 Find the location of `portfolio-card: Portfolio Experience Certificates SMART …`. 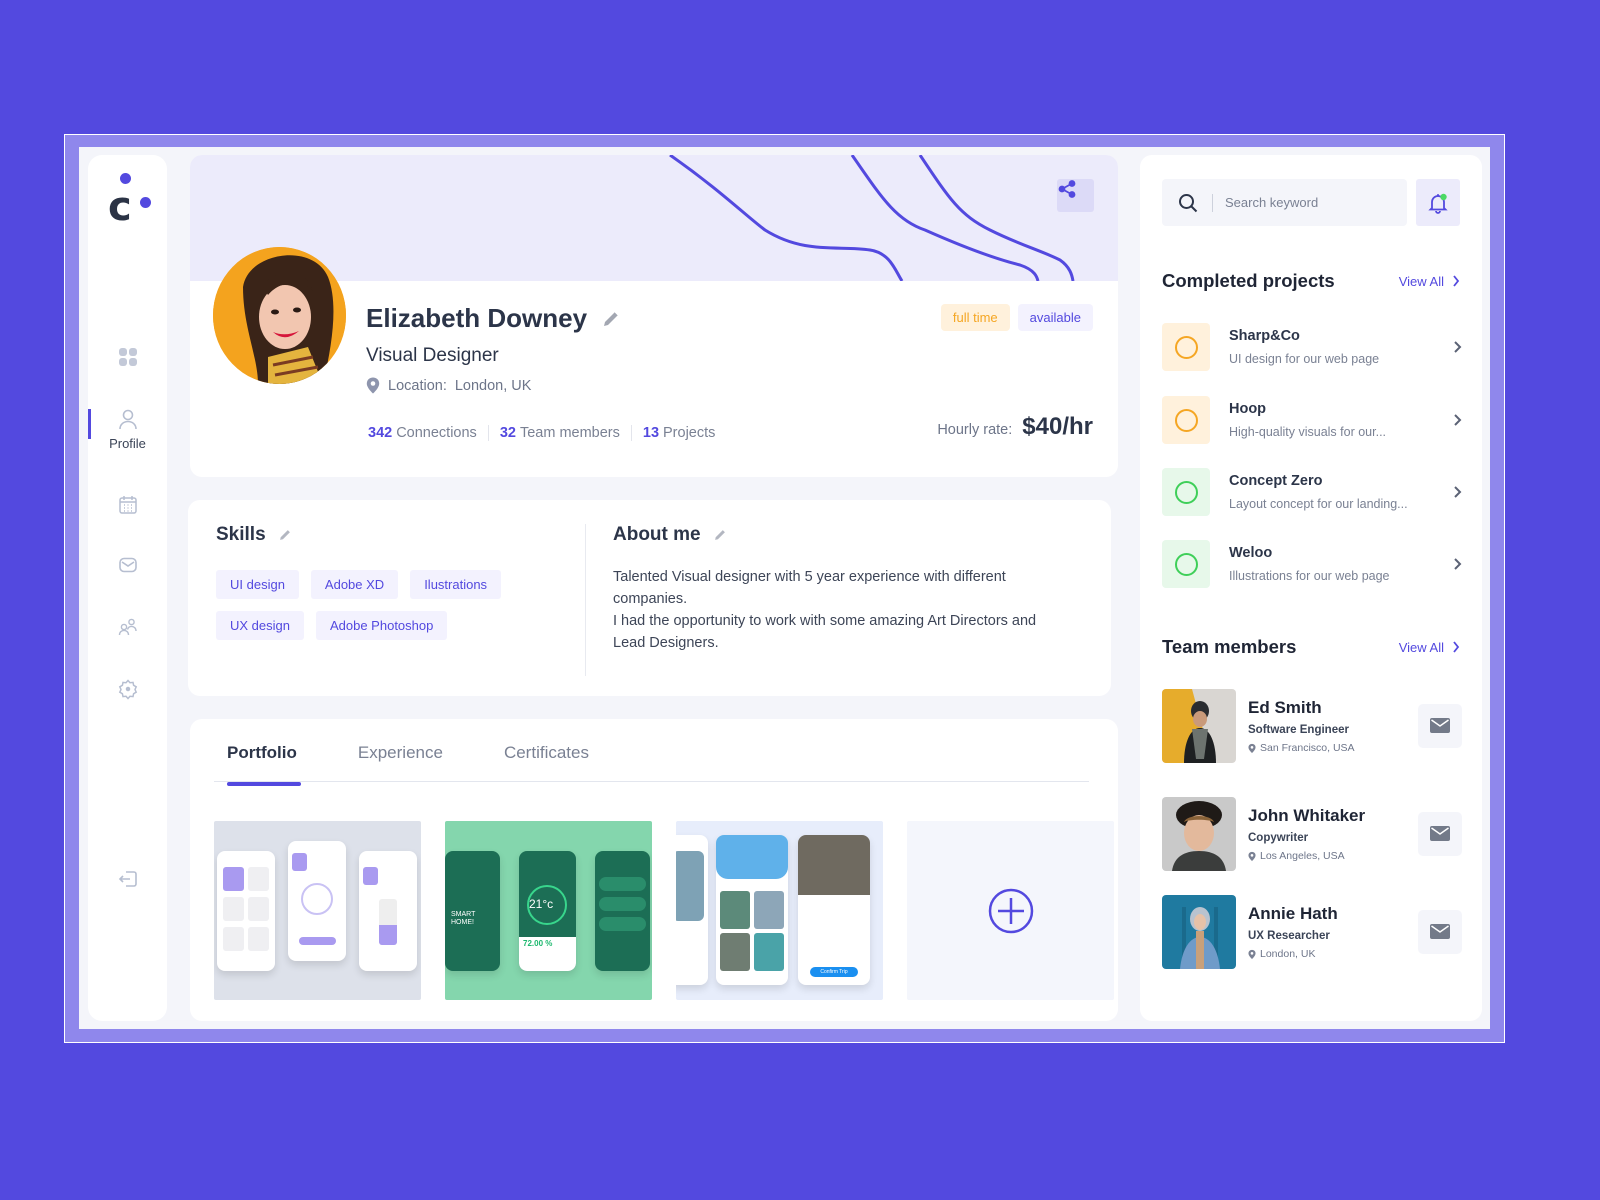

portfolio-card: Portfolio Experience Certificates SMART … is located at coordinates (654, 870).